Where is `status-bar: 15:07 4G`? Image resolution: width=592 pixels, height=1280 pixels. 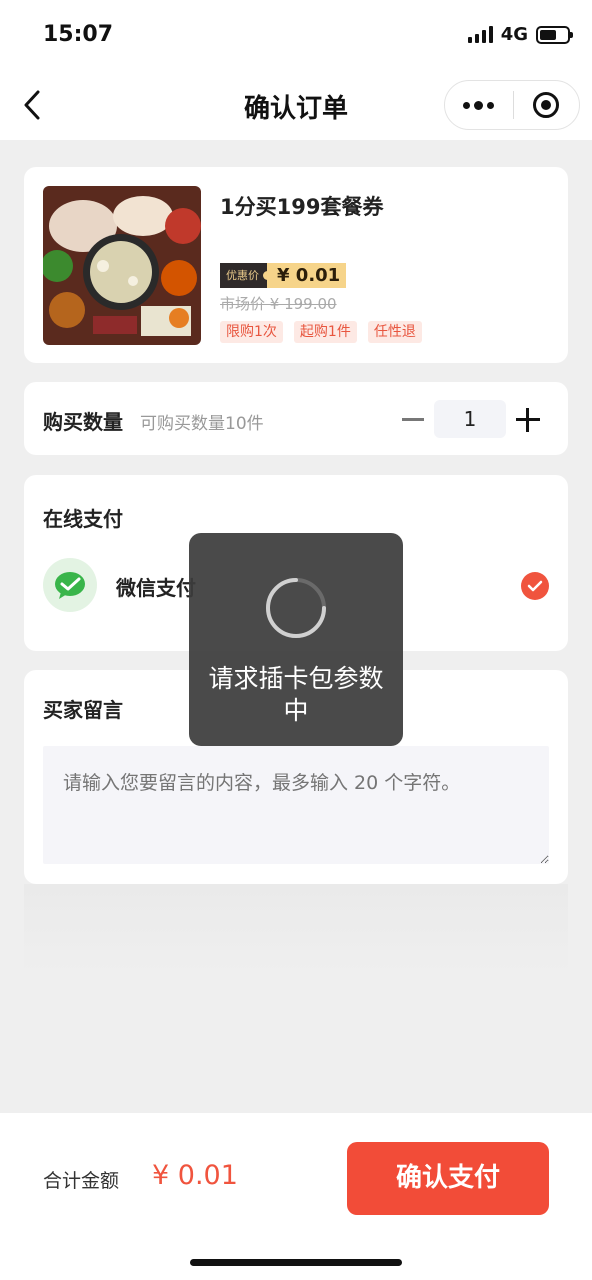
status-bar: 15:07 4G is located at coordinates (296, 35).